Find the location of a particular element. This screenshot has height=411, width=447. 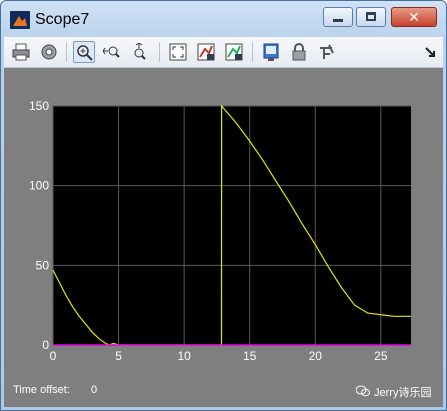

autoscale-button is located at coordinates (178, 52).